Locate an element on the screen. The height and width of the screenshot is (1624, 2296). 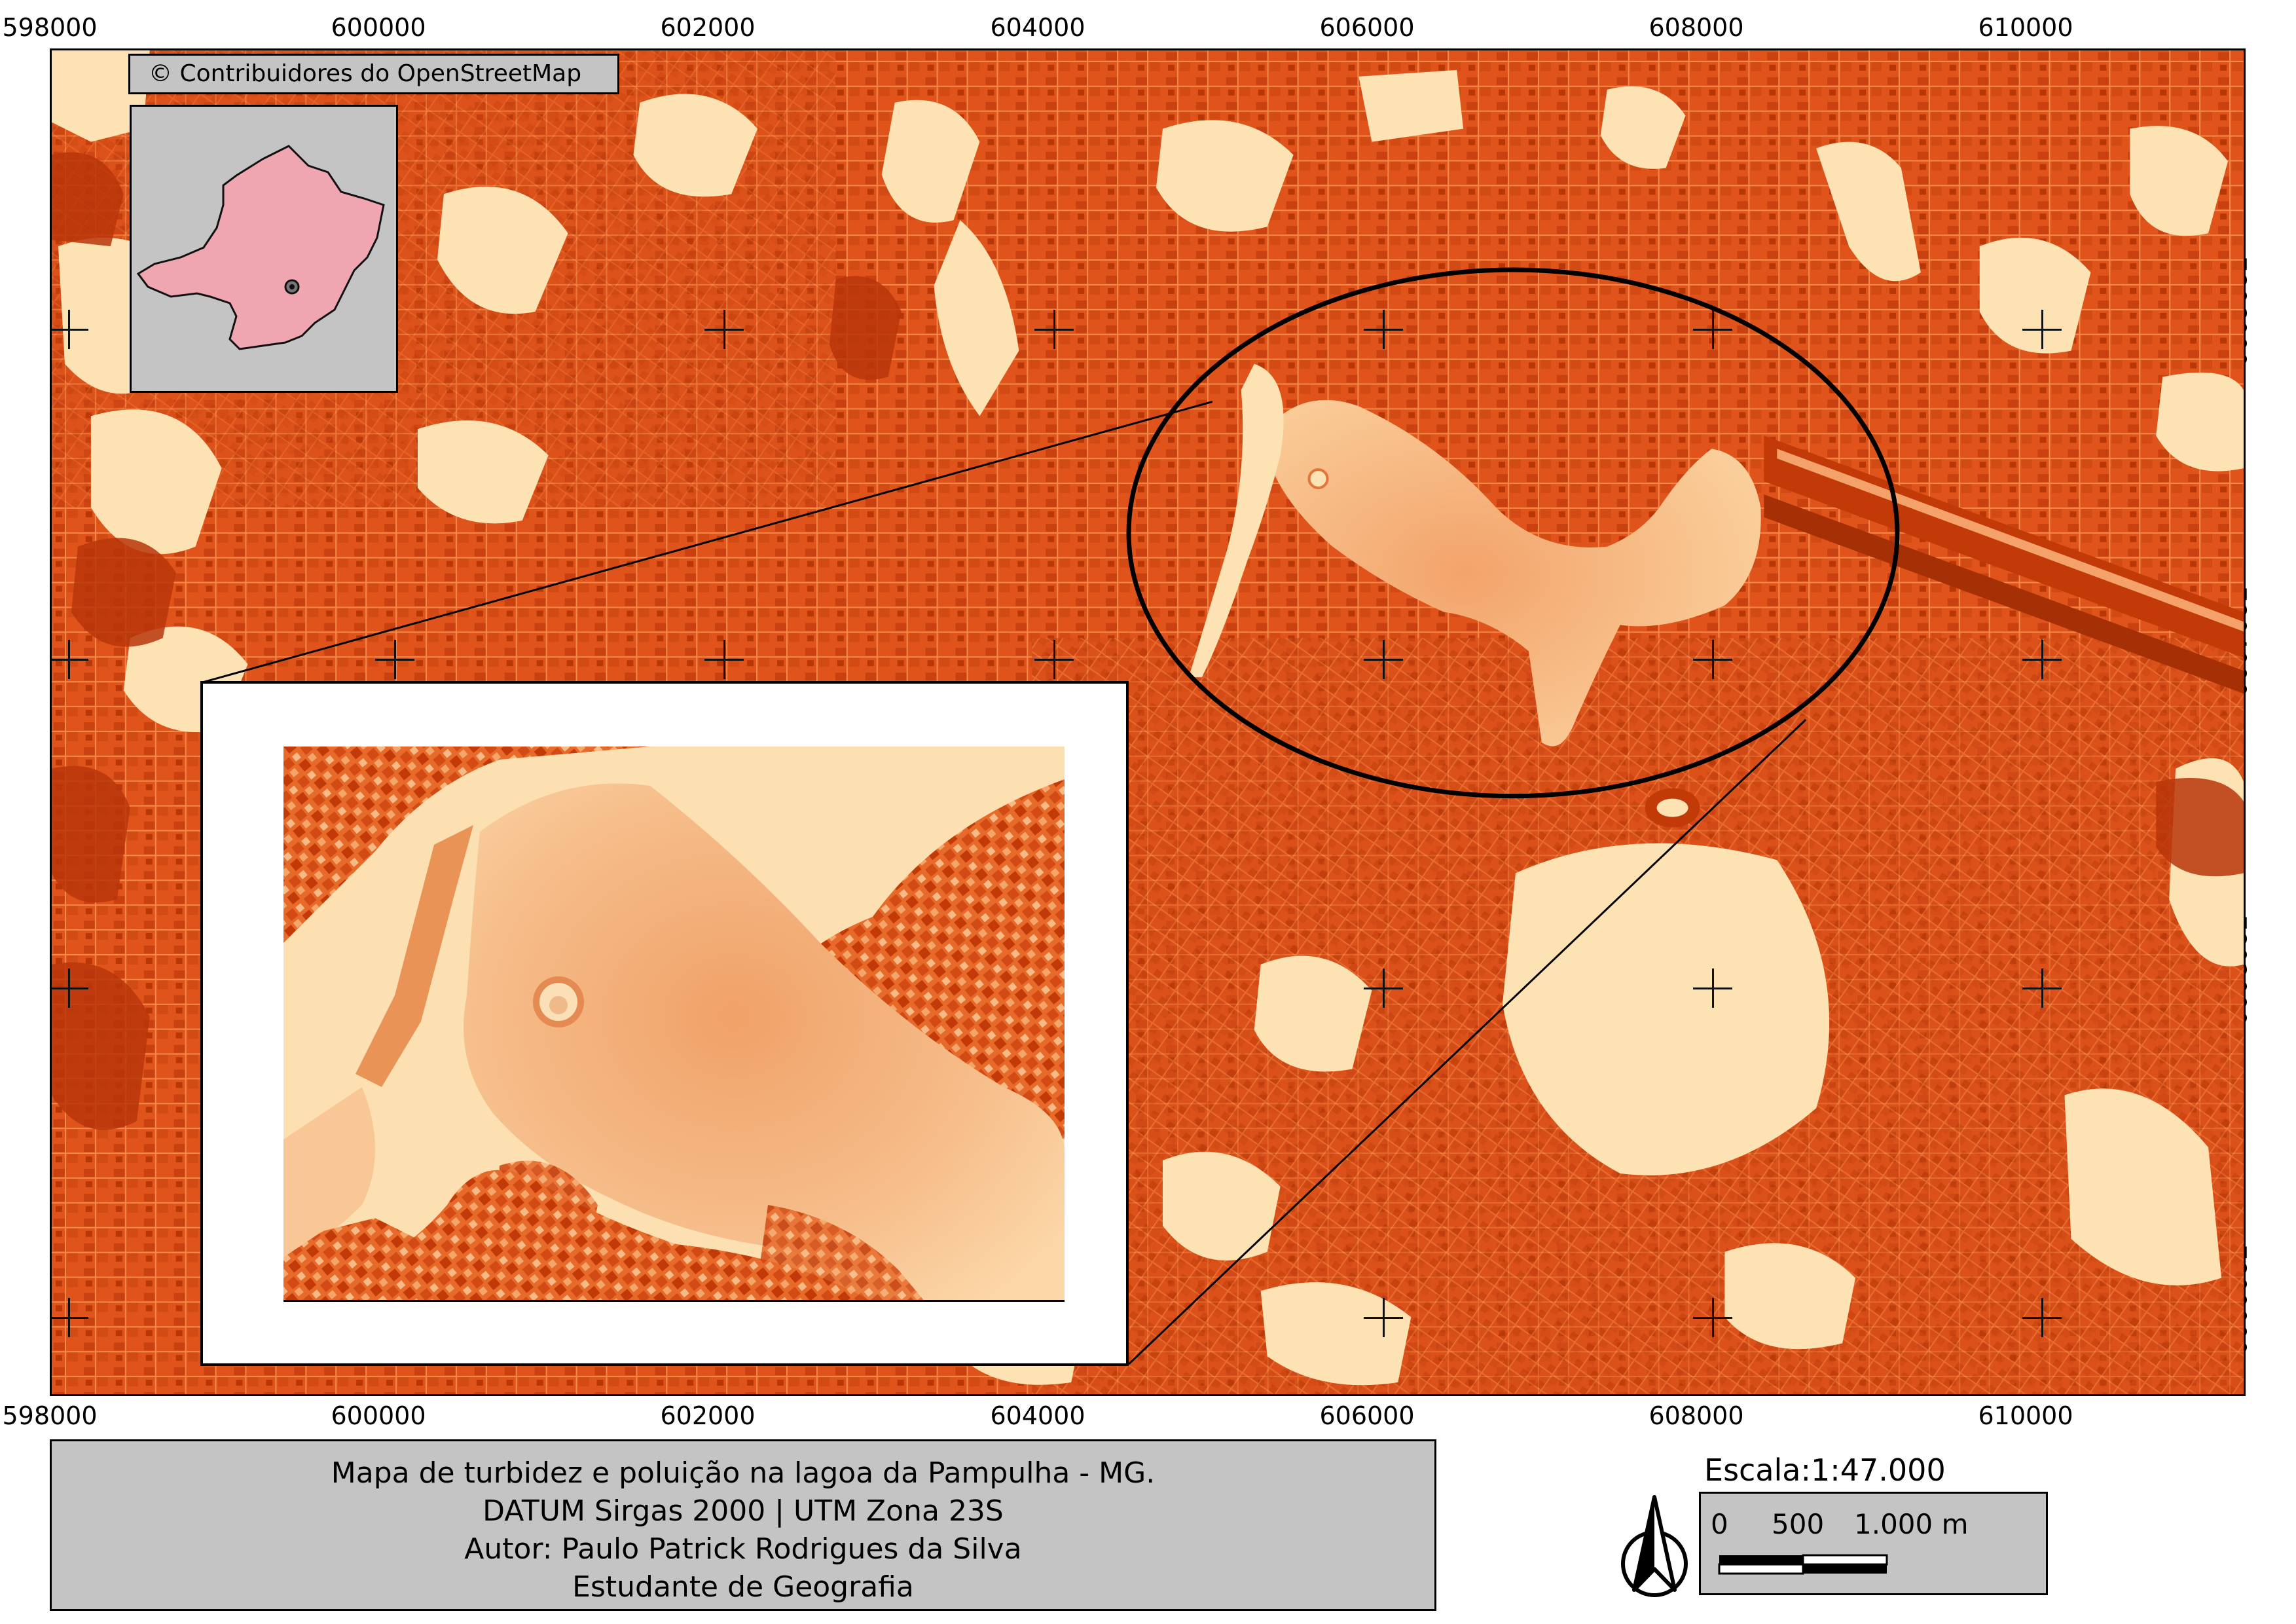
scale-bar-box: 0 500 1.000 m is located at coordinates (1873, 1543).